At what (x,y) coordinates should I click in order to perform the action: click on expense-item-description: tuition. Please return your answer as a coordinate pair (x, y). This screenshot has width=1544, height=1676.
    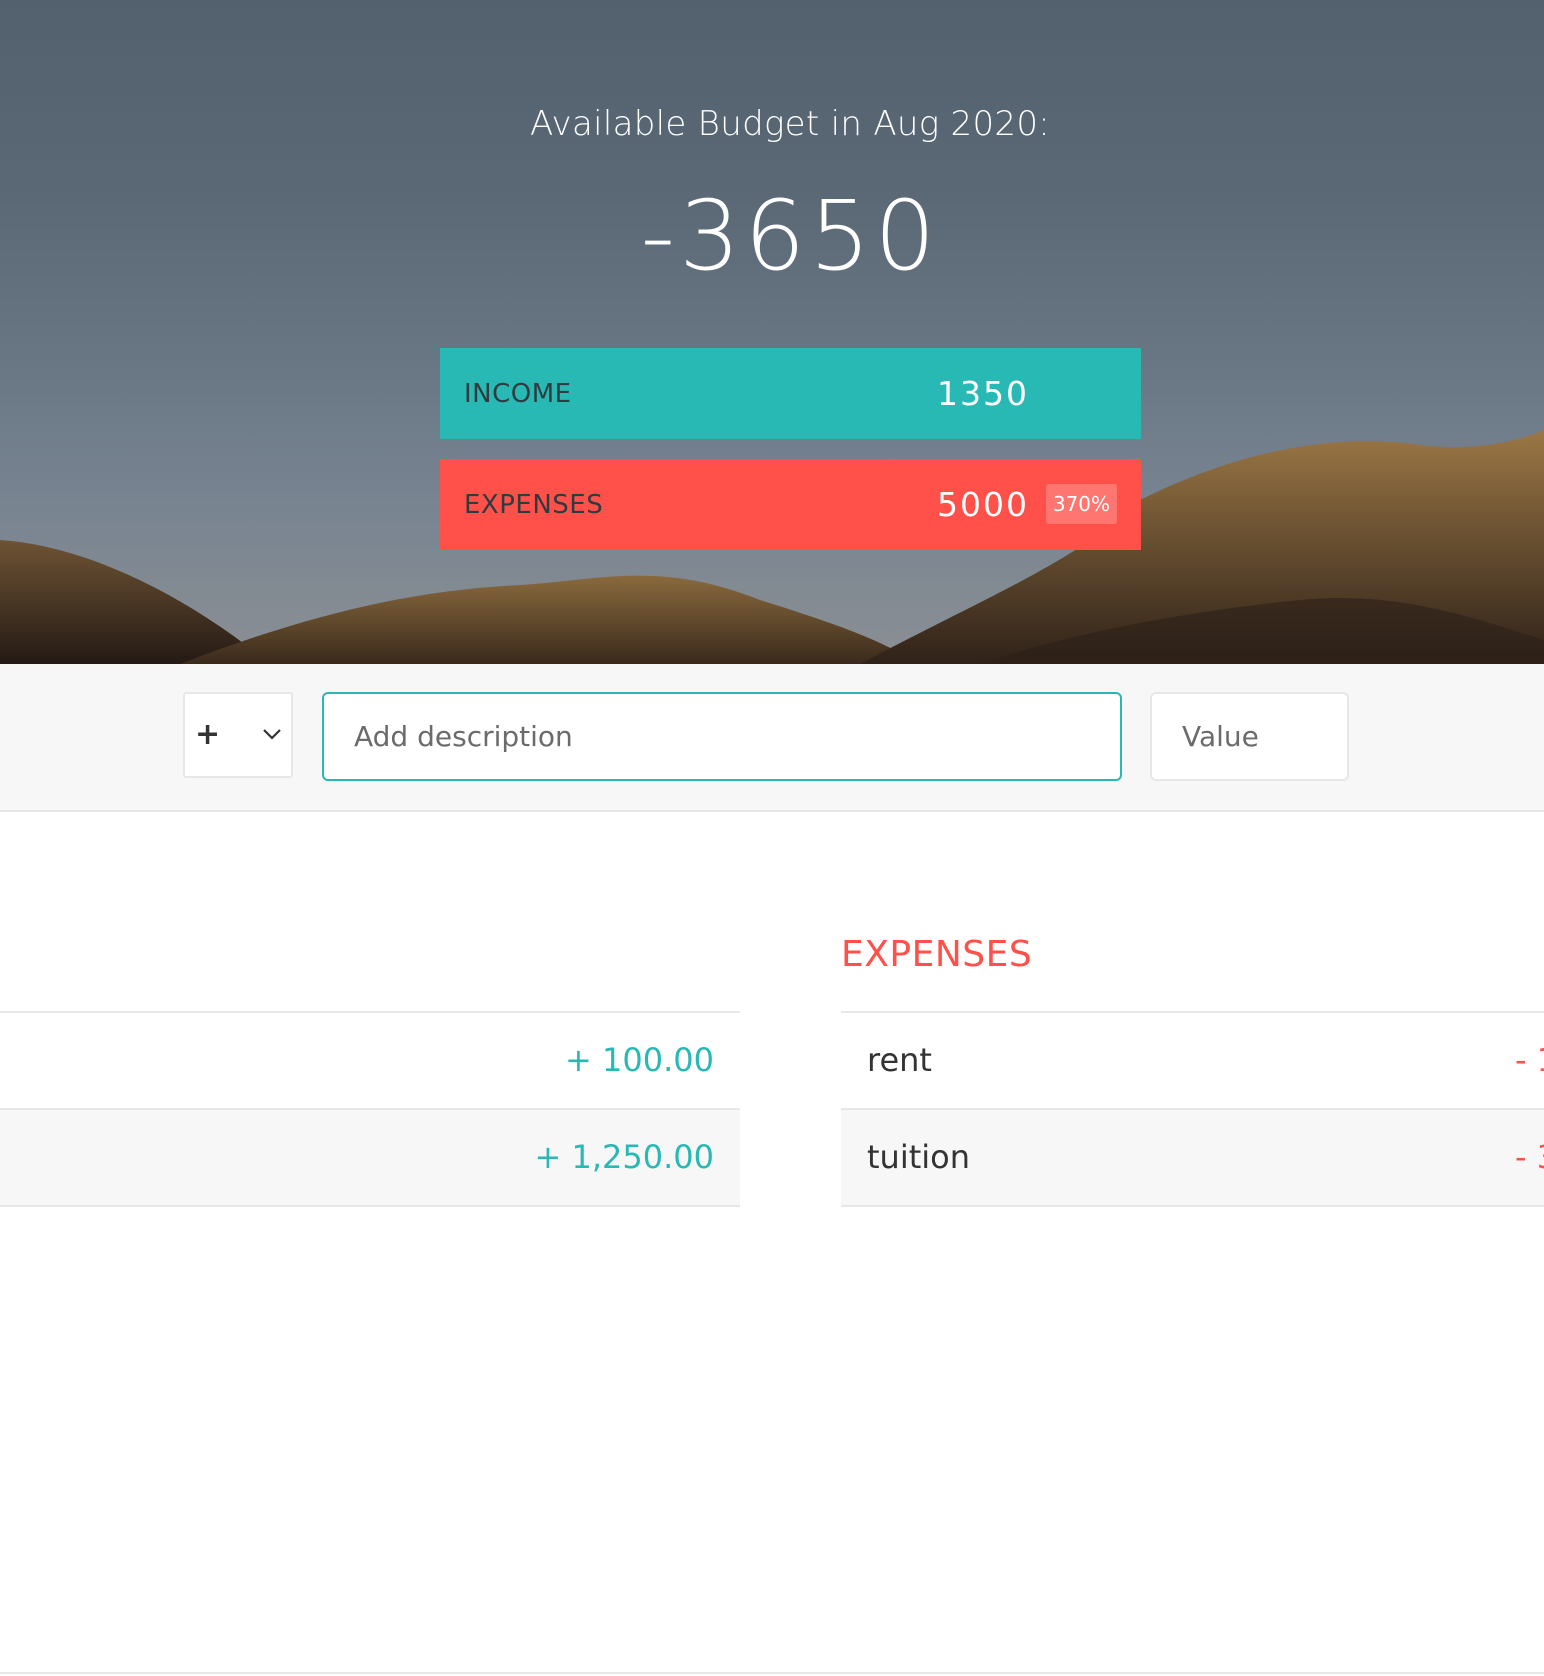
    Looking at the image, I should click on (919, 1157).